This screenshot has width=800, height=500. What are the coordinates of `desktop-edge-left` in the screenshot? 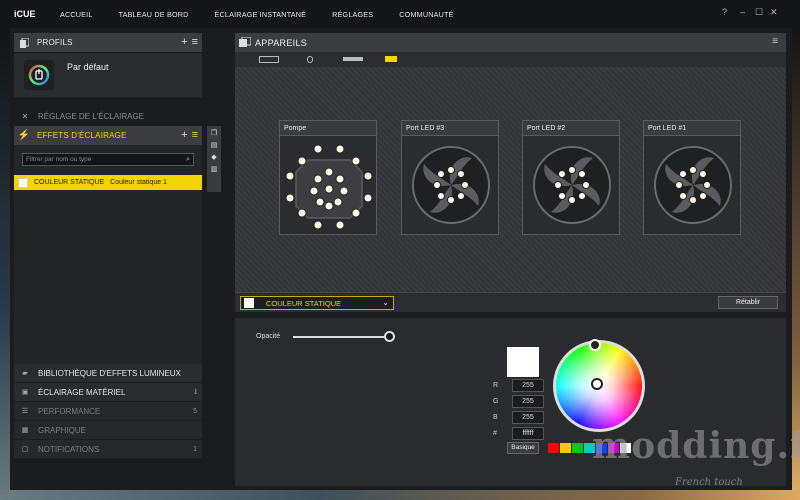 It's located at (5, 264).